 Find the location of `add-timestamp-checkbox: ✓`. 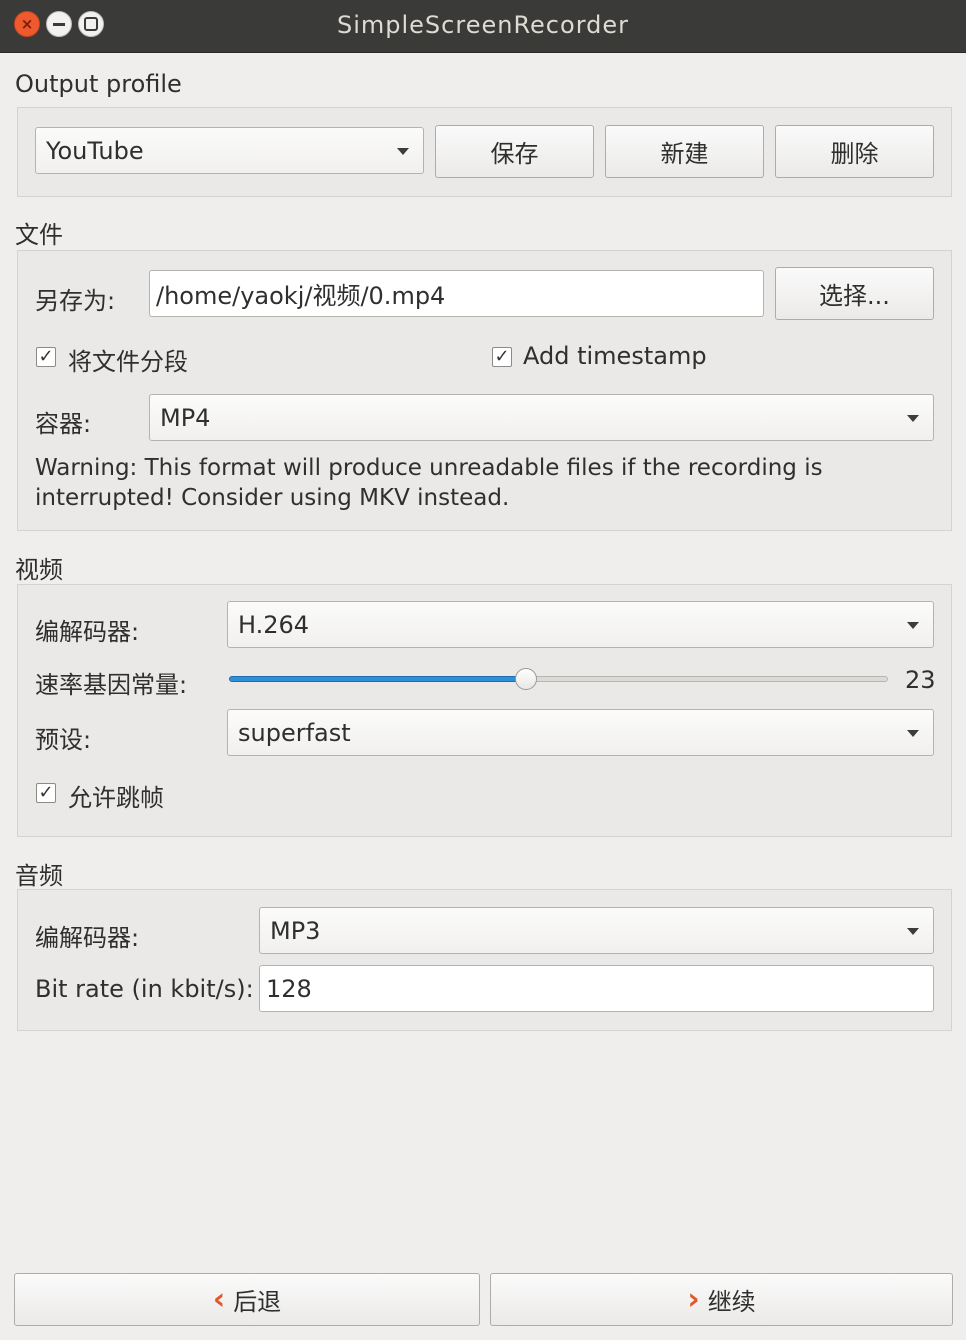

add-timestamp-checkbox: ✓ is located at coordinates (502, 357).